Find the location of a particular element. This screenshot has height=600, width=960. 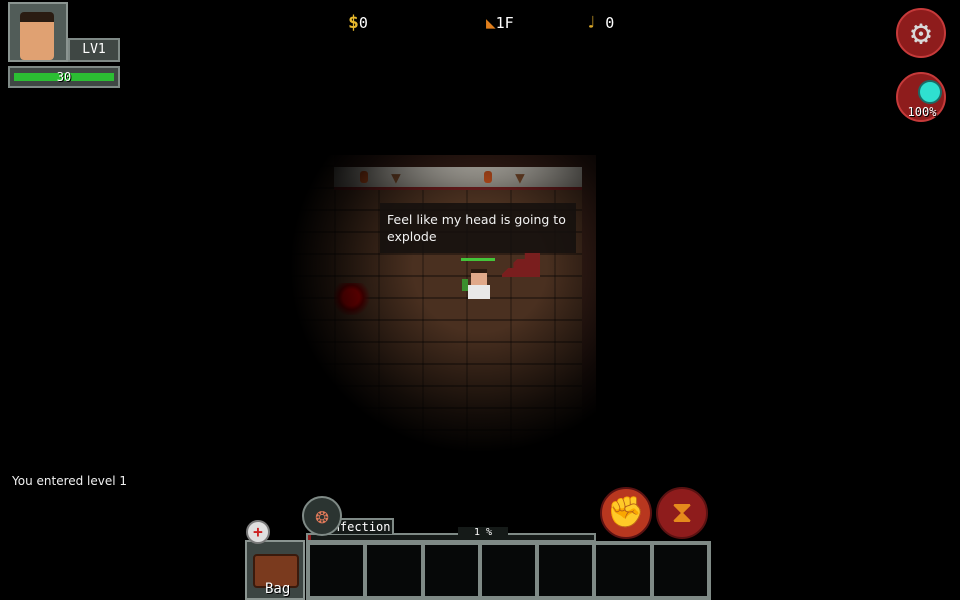

plus-icon: + is located at coordinates (258, 532).